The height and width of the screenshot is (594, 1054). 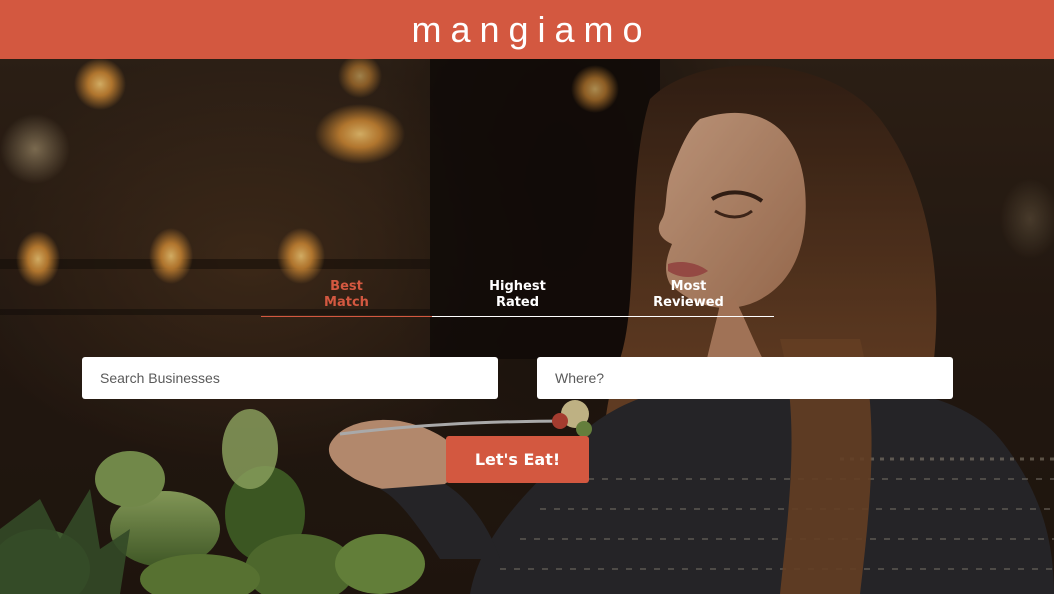 I want to click on site-logo: mangiamo, so click(x=526, y=30).